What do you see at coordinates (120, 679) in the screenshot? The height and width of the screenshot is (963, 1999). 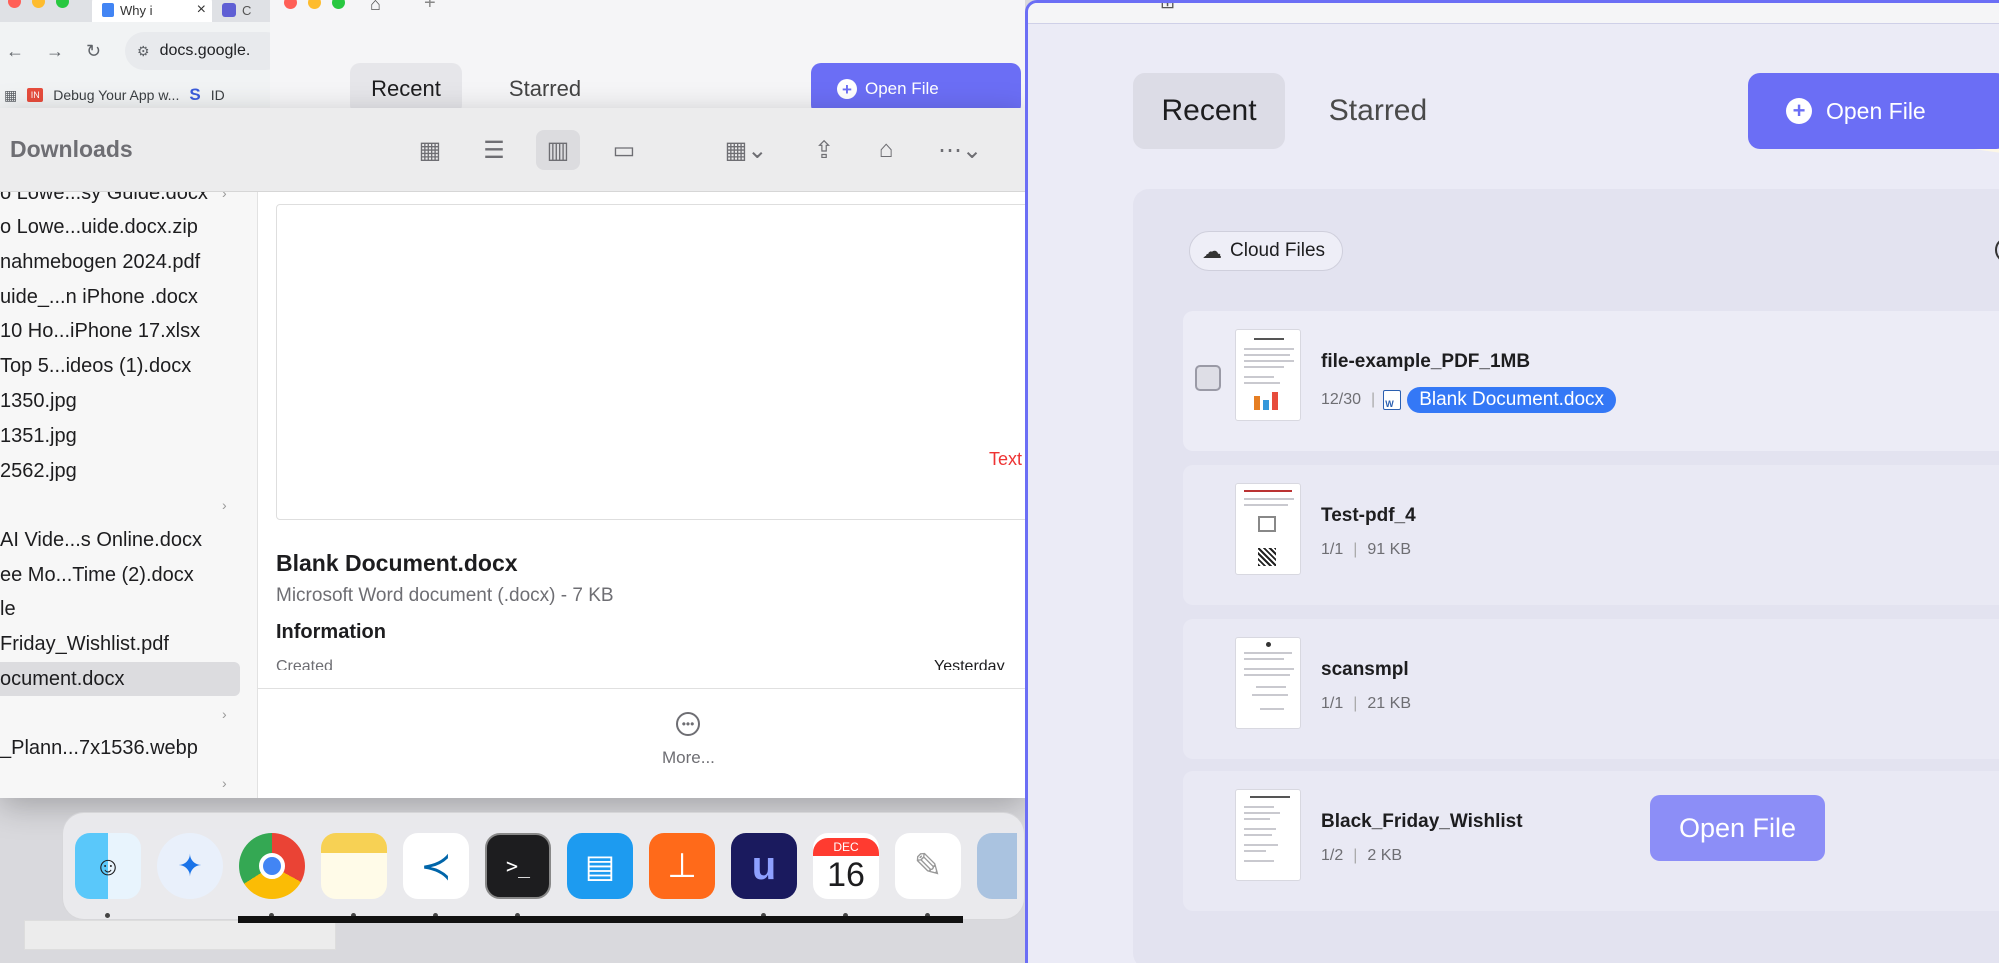 I see `finder-file-row-selected: ocument.docx` at bounding box center [120, 679].